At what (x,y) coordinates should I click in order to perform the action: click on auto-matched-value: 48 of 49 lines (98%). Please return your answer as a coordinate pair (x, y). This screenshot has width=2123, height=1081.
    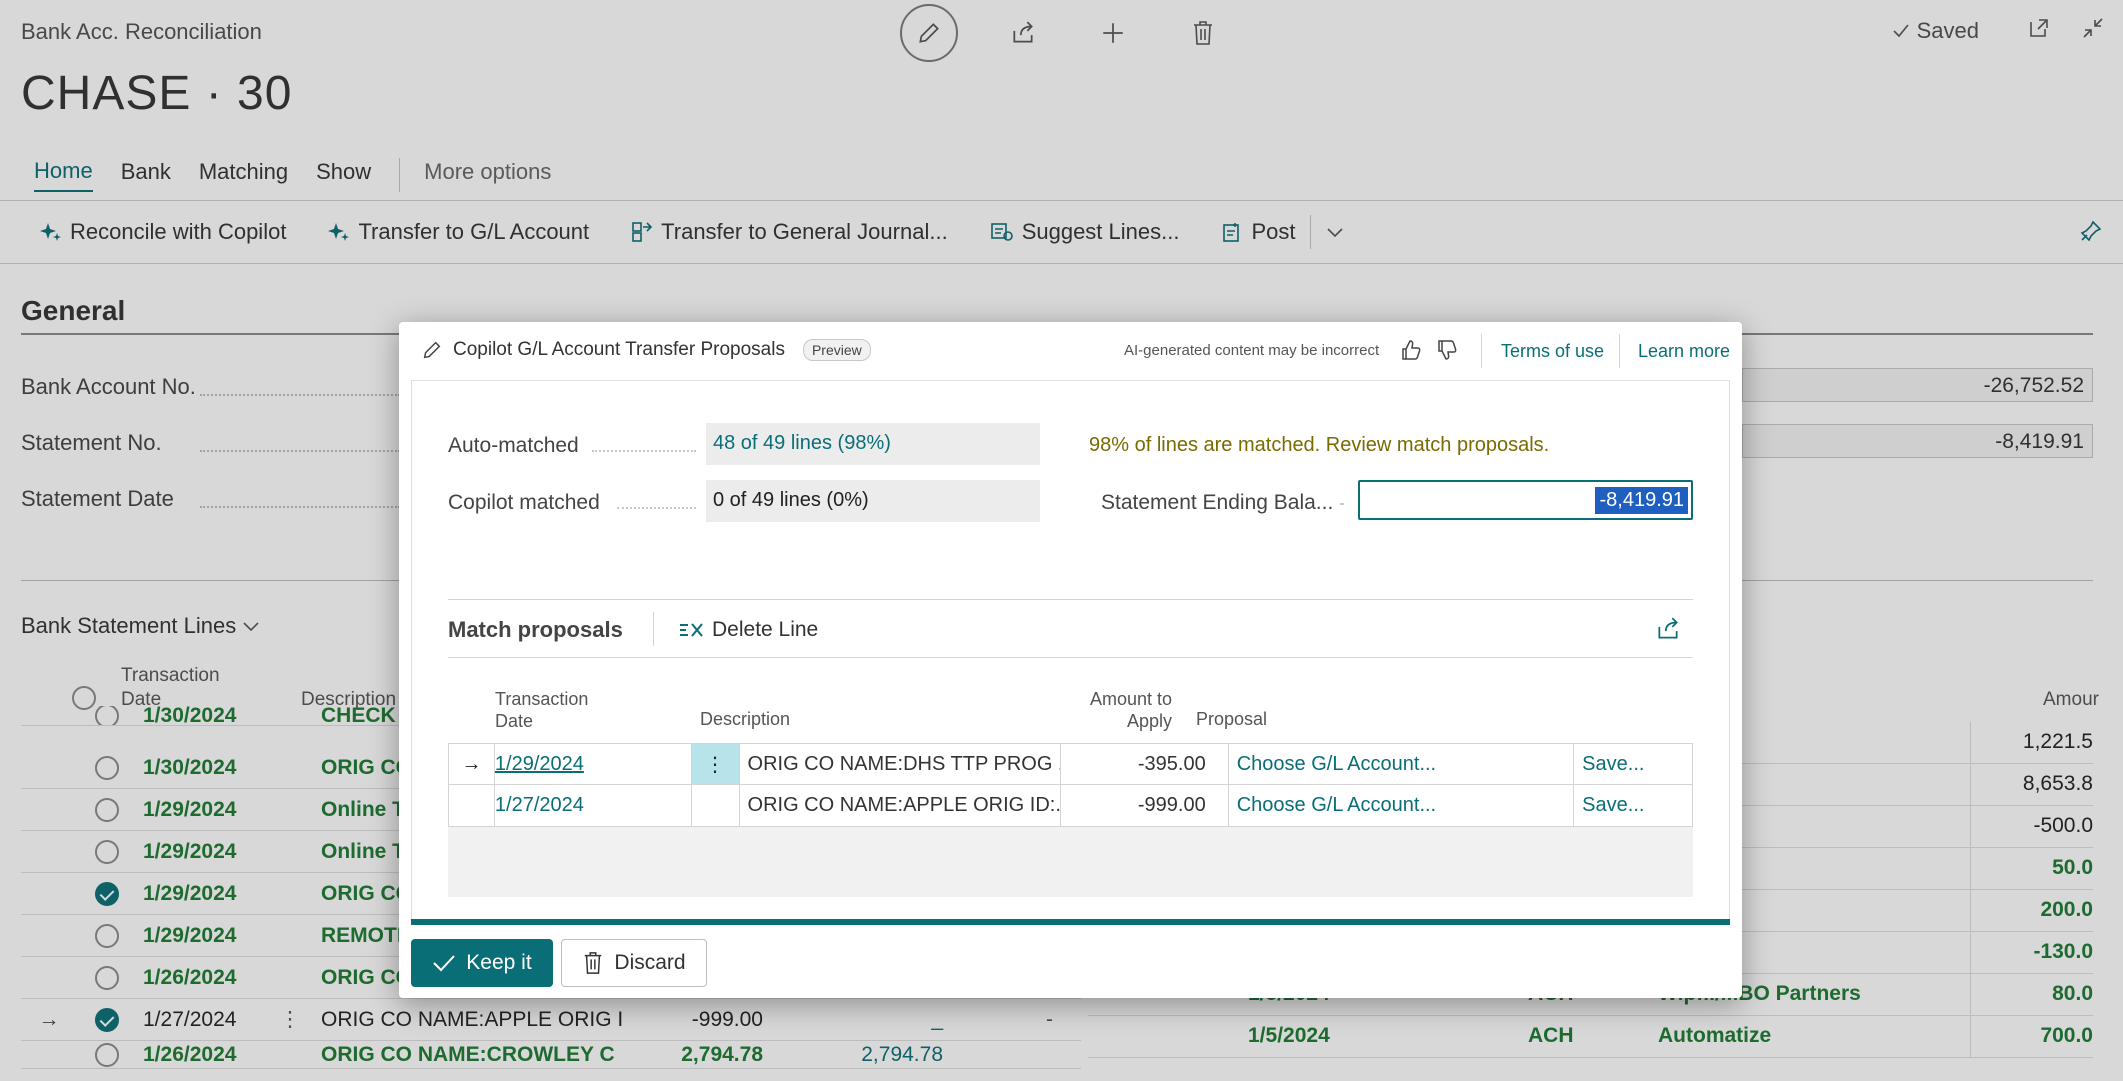
    Looking at the image, I should click on (873, 444).